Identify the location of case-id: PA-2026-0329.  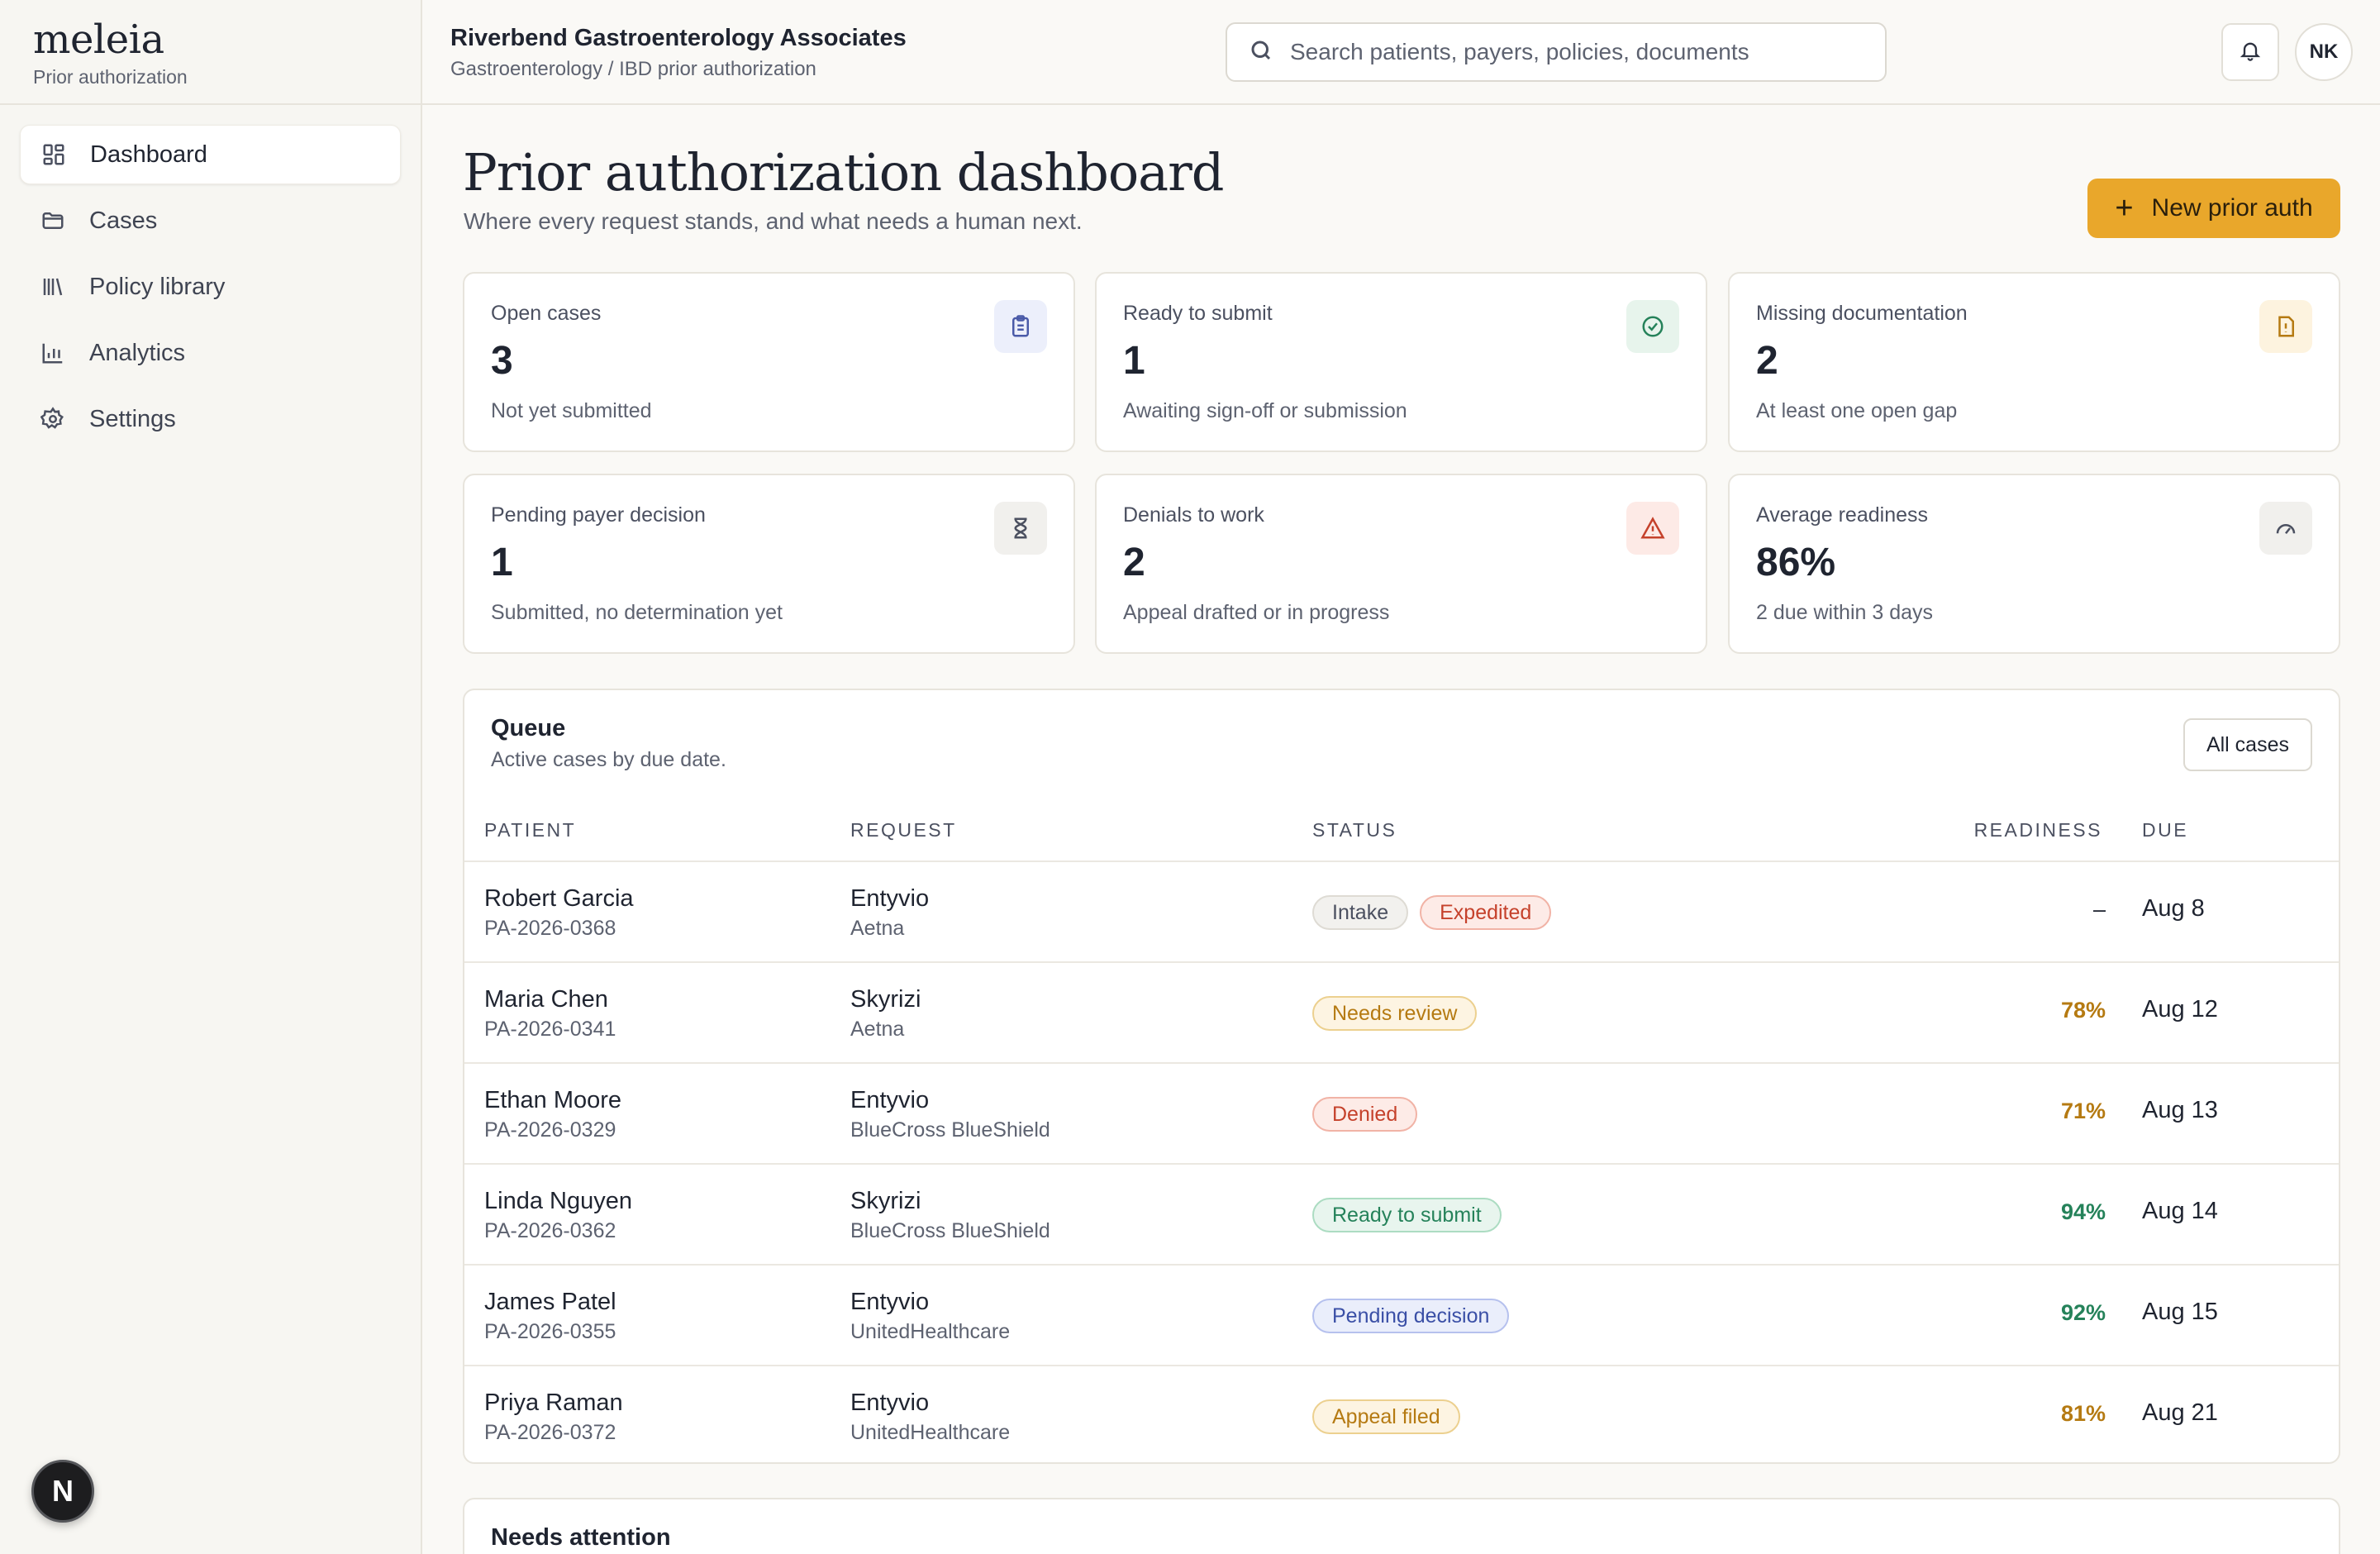
(550, 1130).